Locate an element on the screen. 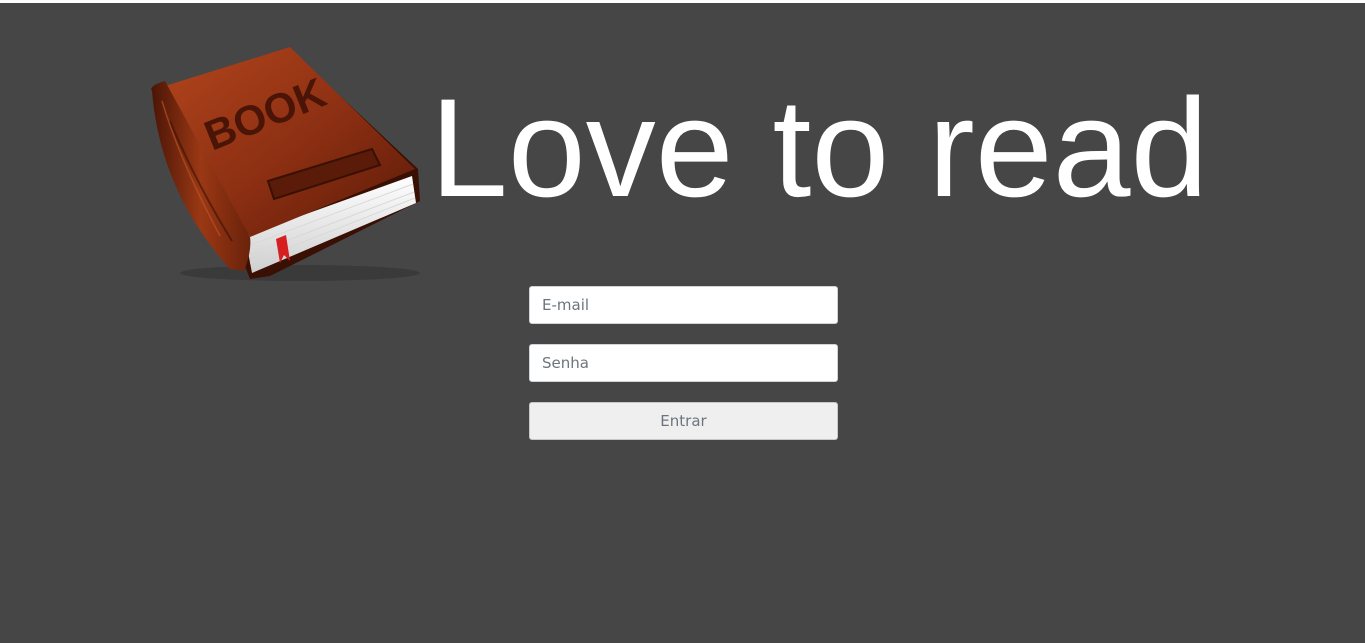 This screenshot has height=643, width=1365. email-field is located at coordinates (683, 305).